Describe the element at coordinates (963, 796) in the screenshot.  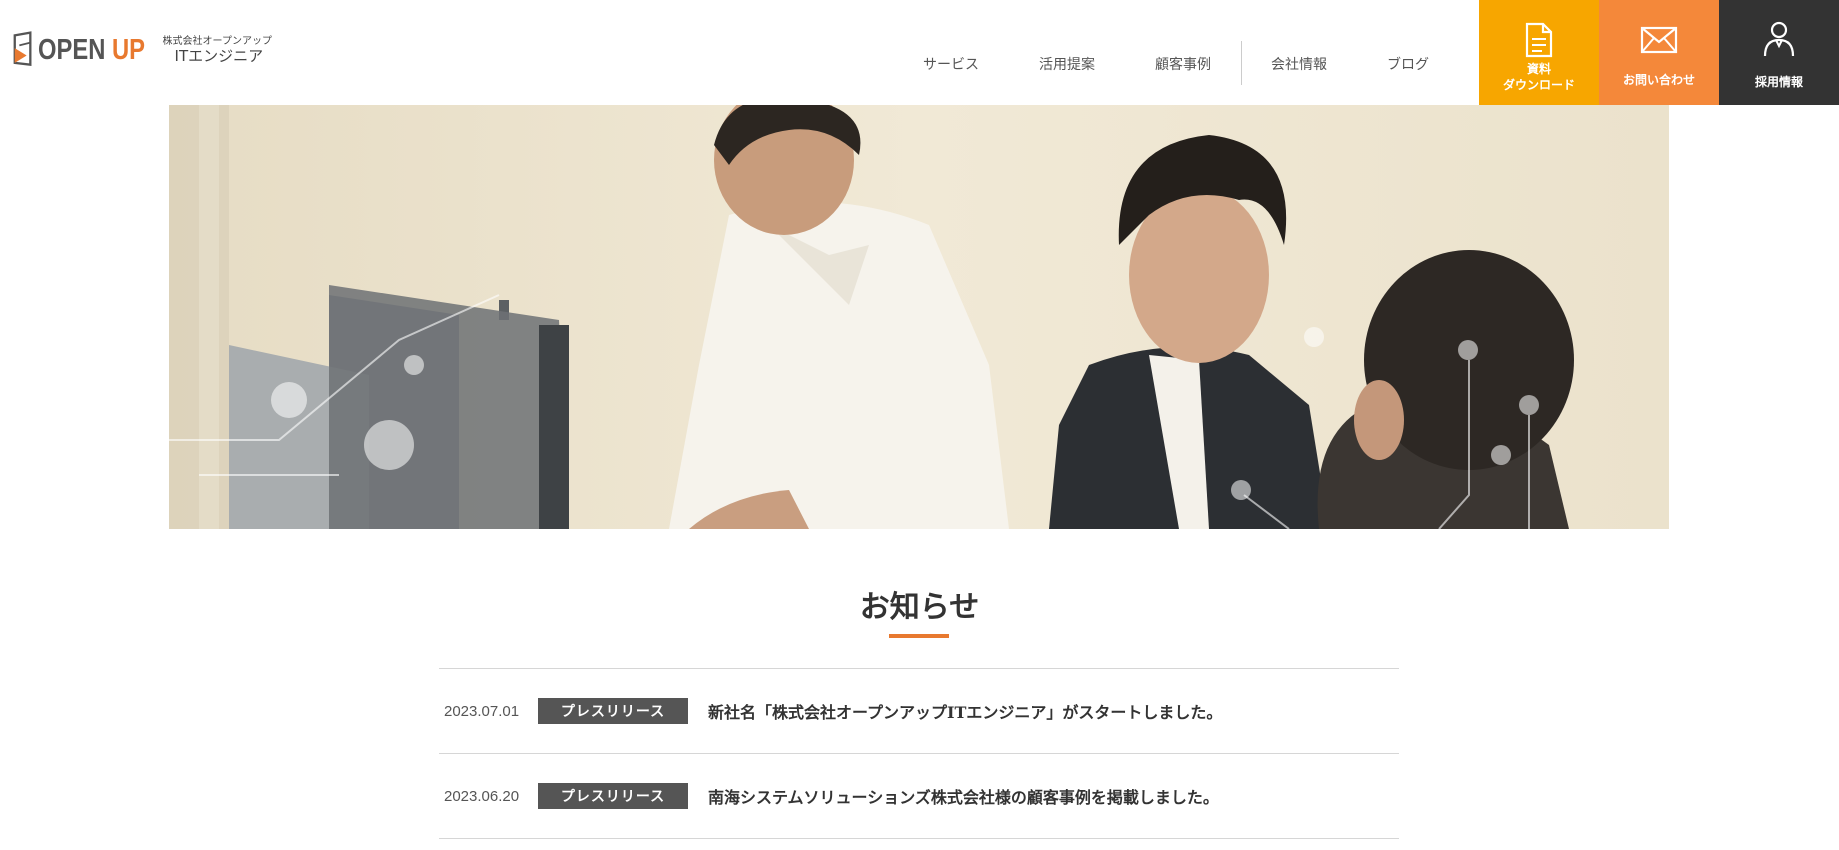
I see `news-title: 南海システムソリューションズ株式会社様の顧客事例を掲載しました。` at that location.